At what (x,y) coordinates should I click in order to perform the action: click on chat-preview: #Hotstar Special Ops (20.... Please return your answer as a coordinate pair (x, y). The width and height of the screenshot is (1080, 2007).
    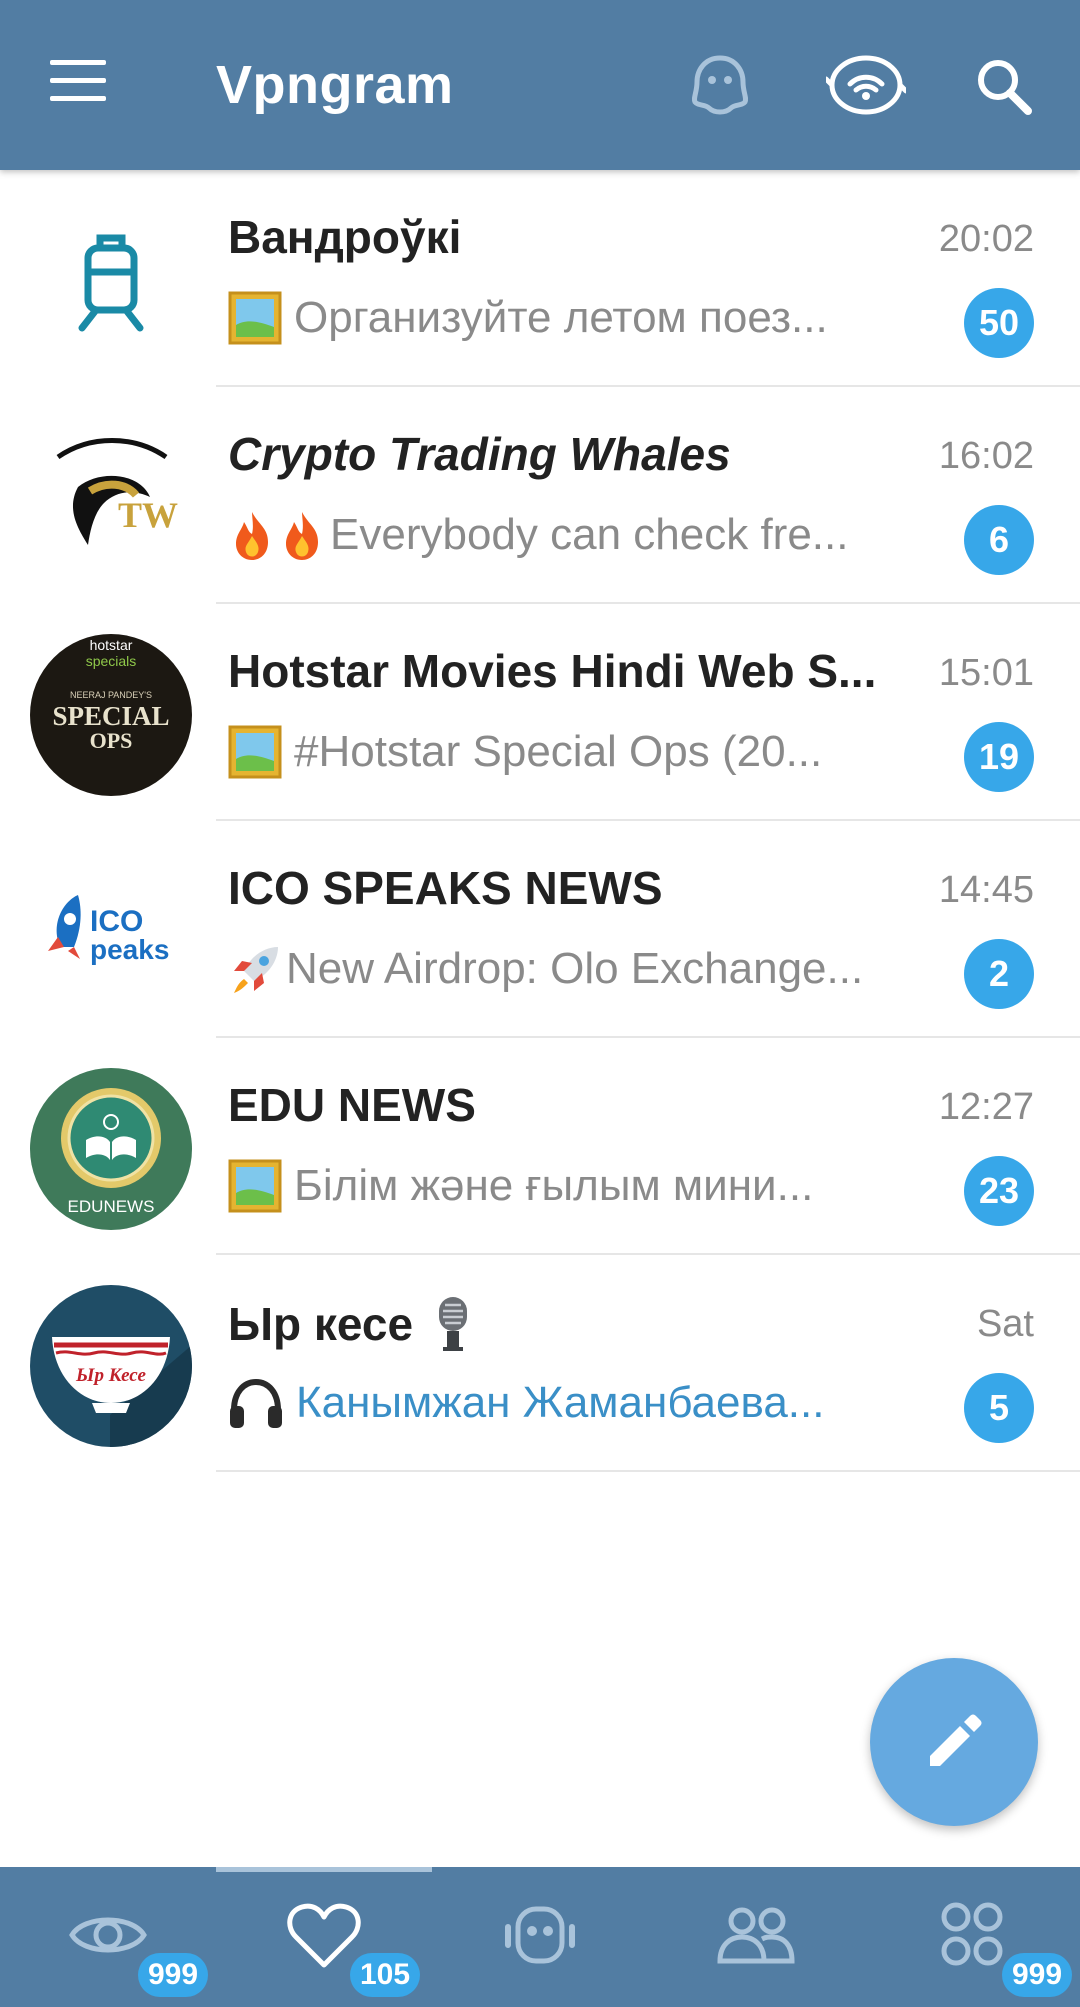
    Looking at the image, I should click on (558, 752).